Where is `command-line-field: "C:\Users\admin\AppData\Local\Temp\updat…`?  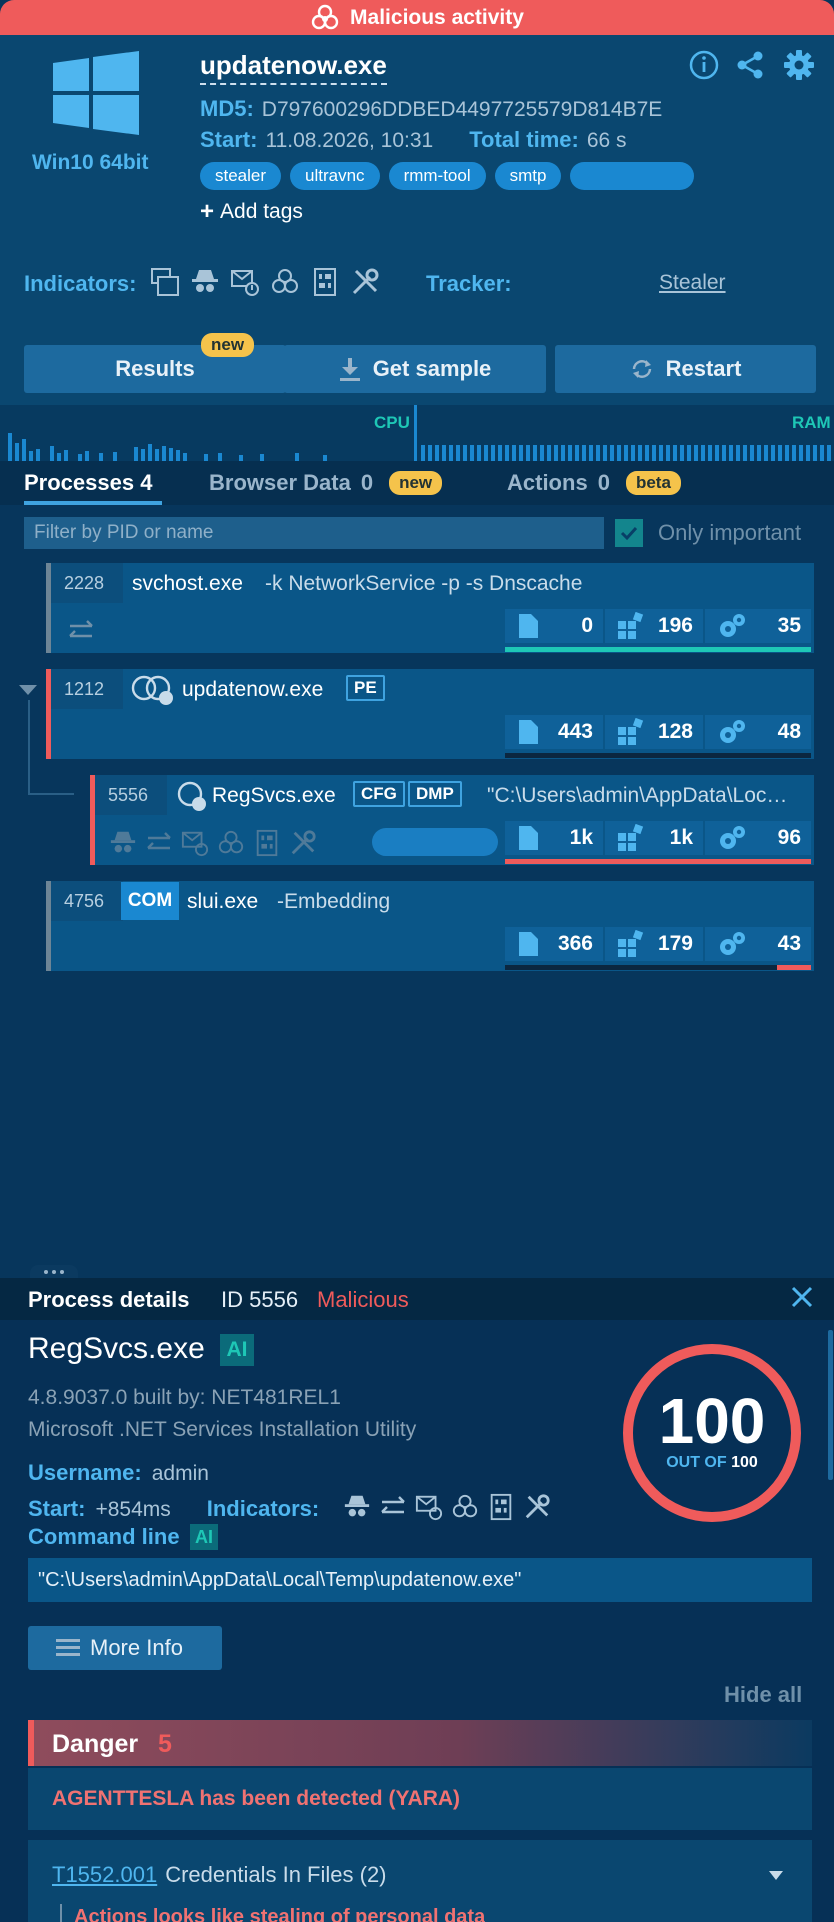 command-line-field: "C:\Users\admin\AppData\Local\Temp\updat… is located at coordinates (420, 1580).